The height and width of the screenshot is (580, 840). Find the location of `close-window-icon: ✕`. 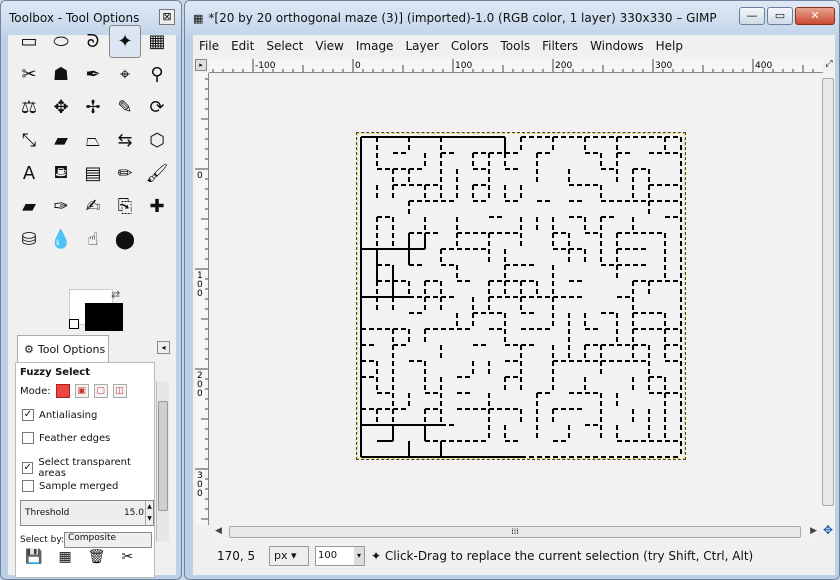

close-window-icon: ✕ is located at coordinates (815, 16).